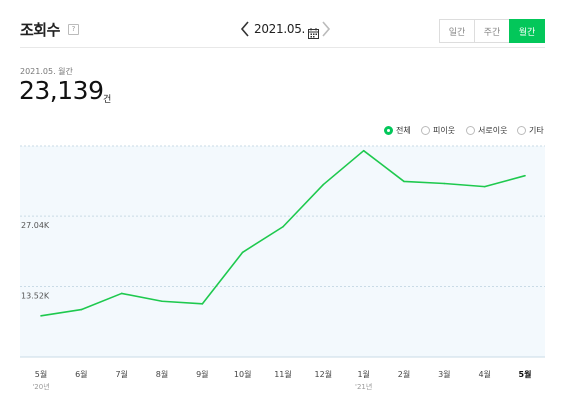 Image resolution: width=580 pixels, height=404 pixels. Describe the element at coordinates (35, 225) in the screenshot. I see `y-tick-label: 27.04K` at that location.